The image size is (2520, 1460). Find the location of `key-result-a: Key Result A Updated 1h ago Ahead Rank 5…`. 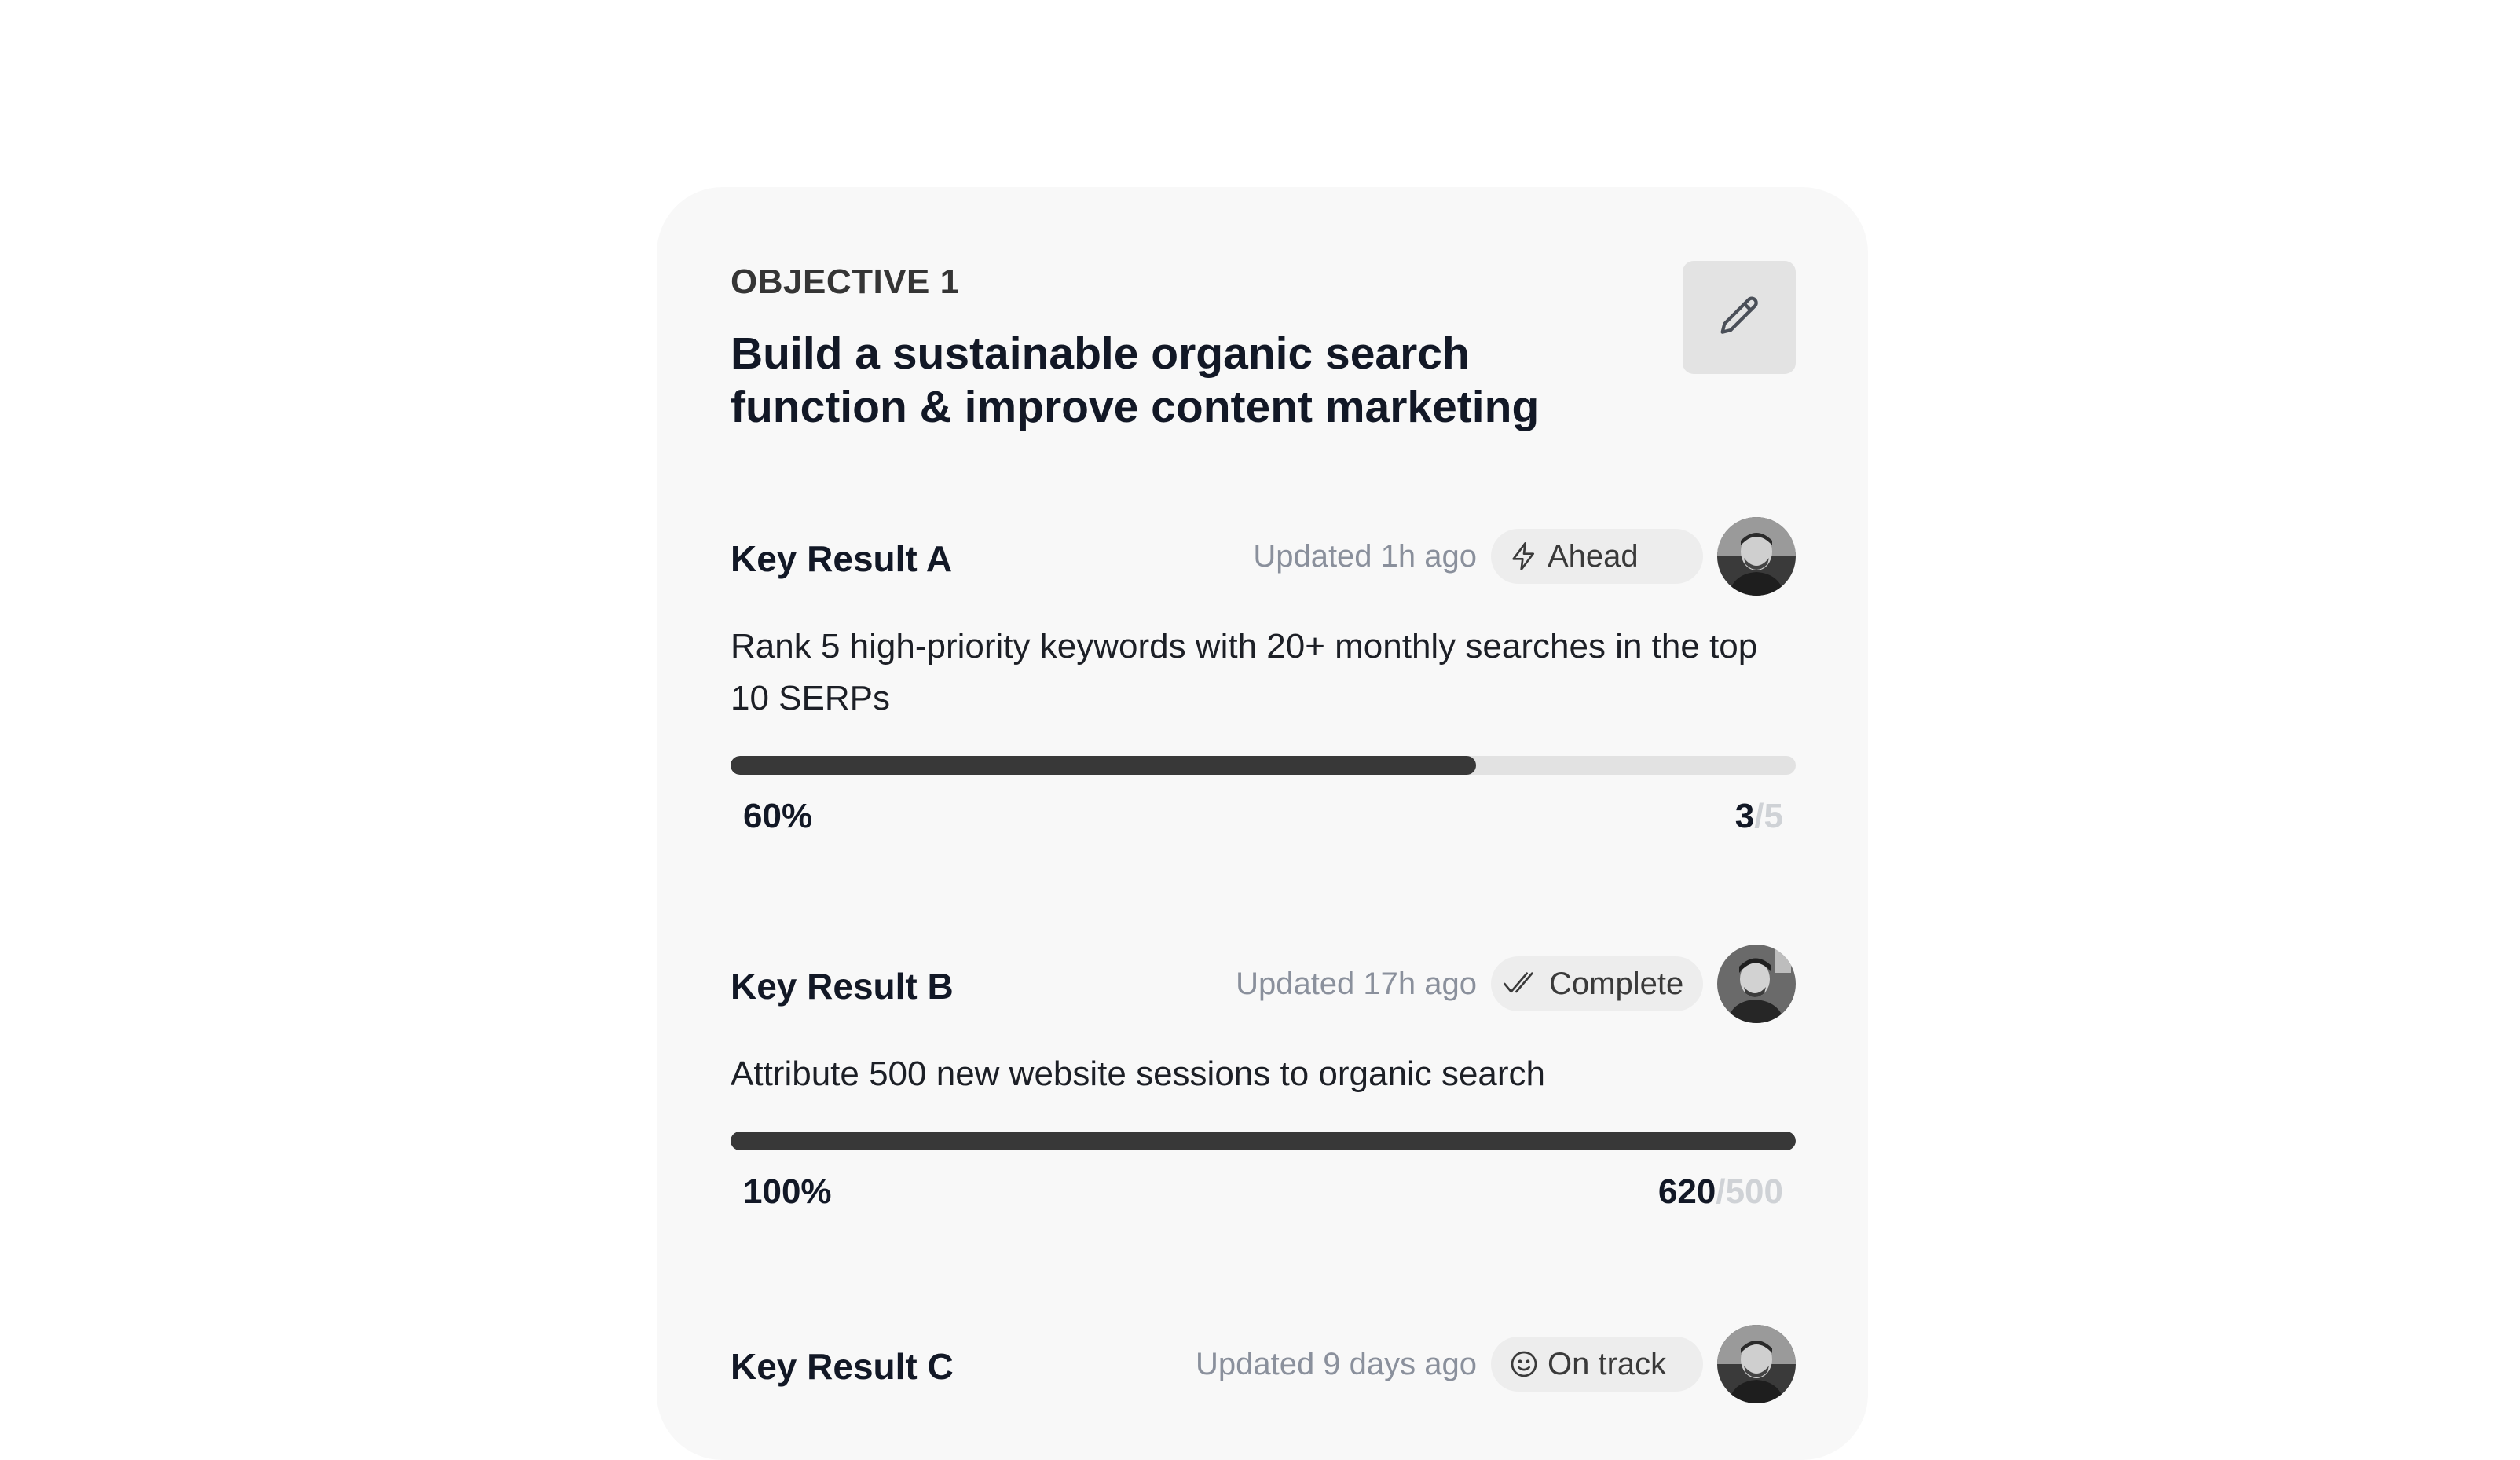

key-result-a: Key Result A Updated 1h ago Ahead Rank 5… is located at coordinates (1263, 682).